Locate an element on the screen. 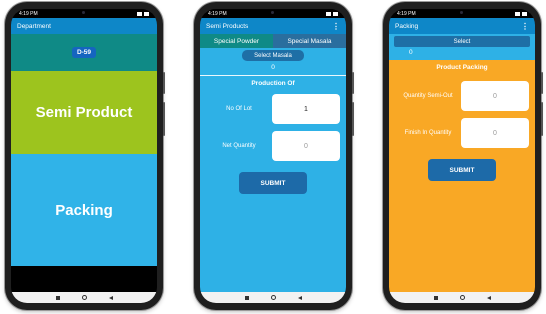 The width and height of the screenshot is (546, 314). net-quantity-input: 0 is located at coordinates (306, 146).